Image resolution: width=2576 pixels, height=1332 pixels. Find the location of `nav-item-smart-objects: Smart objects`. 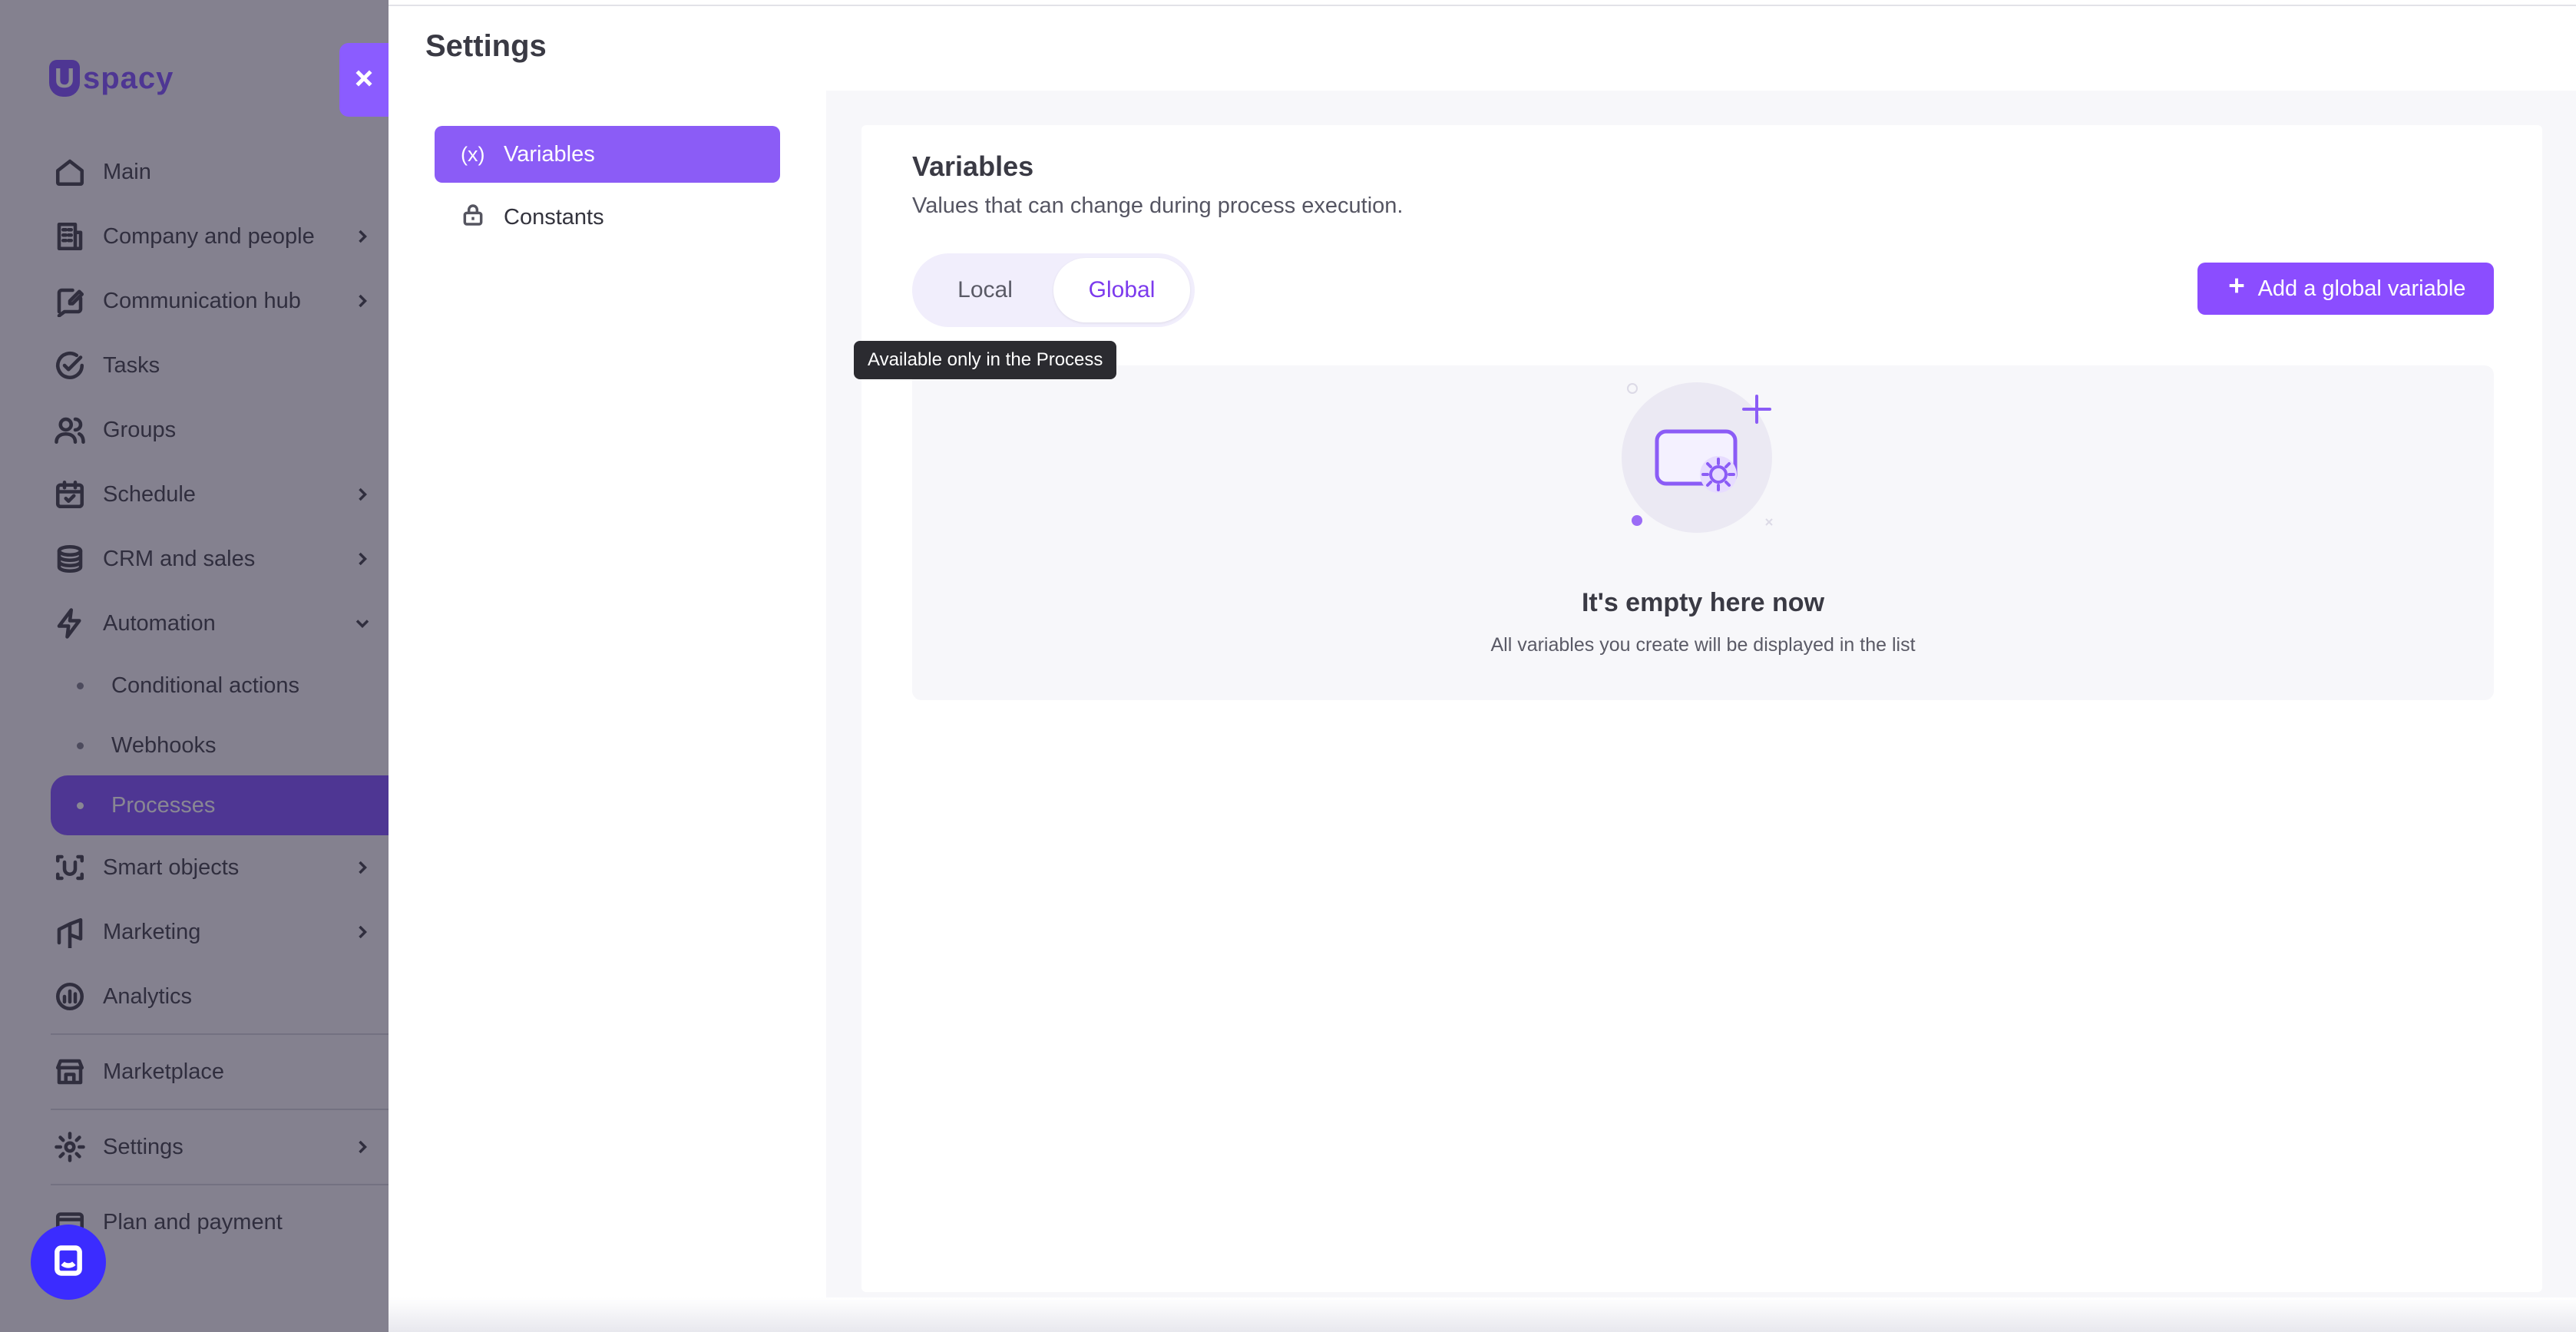

nav-item-smart-objects: Smart objects is located at coordinates (220, 868).